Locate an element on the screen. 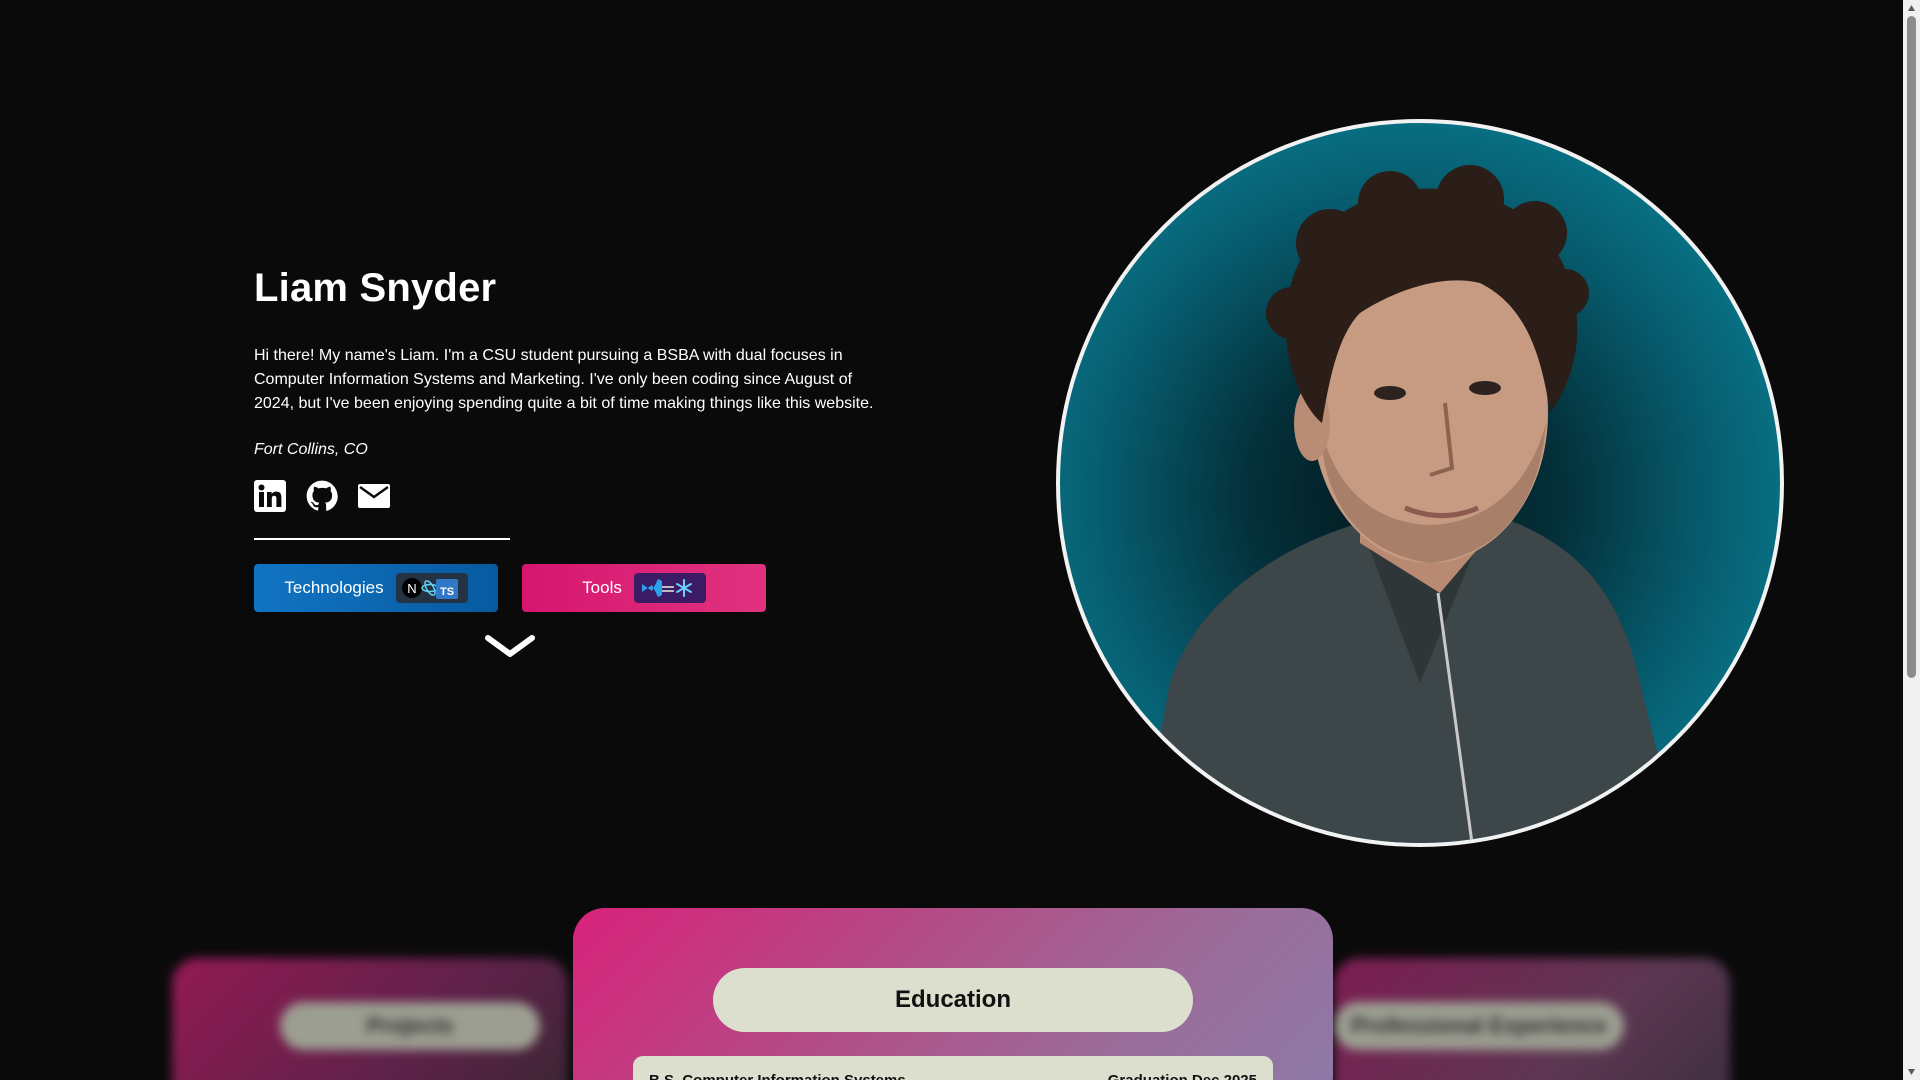 This screenshot has width=1920, height=1080. tools-label: Tools is located at coordinates (602, 587).